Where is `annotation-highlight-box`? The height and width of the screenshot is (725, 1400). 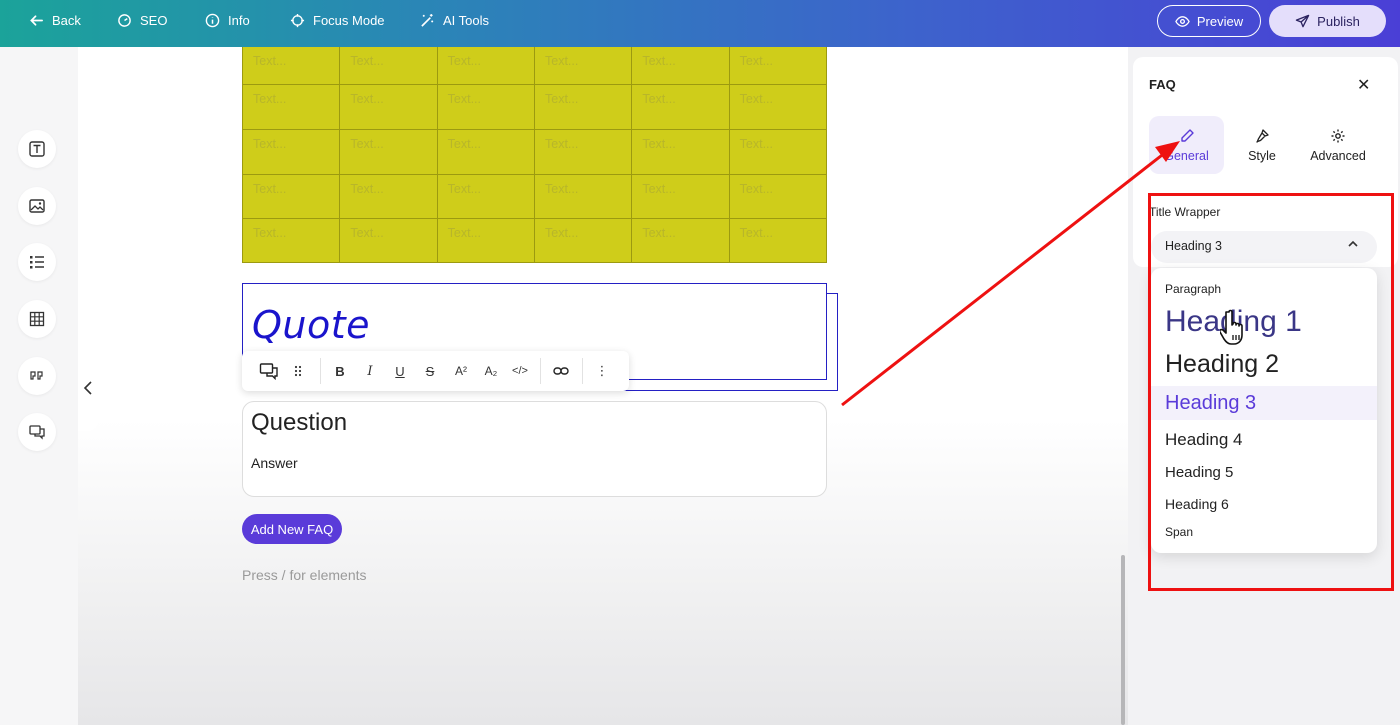
annotation-highlight-box is located at coordinates (1271, 392).